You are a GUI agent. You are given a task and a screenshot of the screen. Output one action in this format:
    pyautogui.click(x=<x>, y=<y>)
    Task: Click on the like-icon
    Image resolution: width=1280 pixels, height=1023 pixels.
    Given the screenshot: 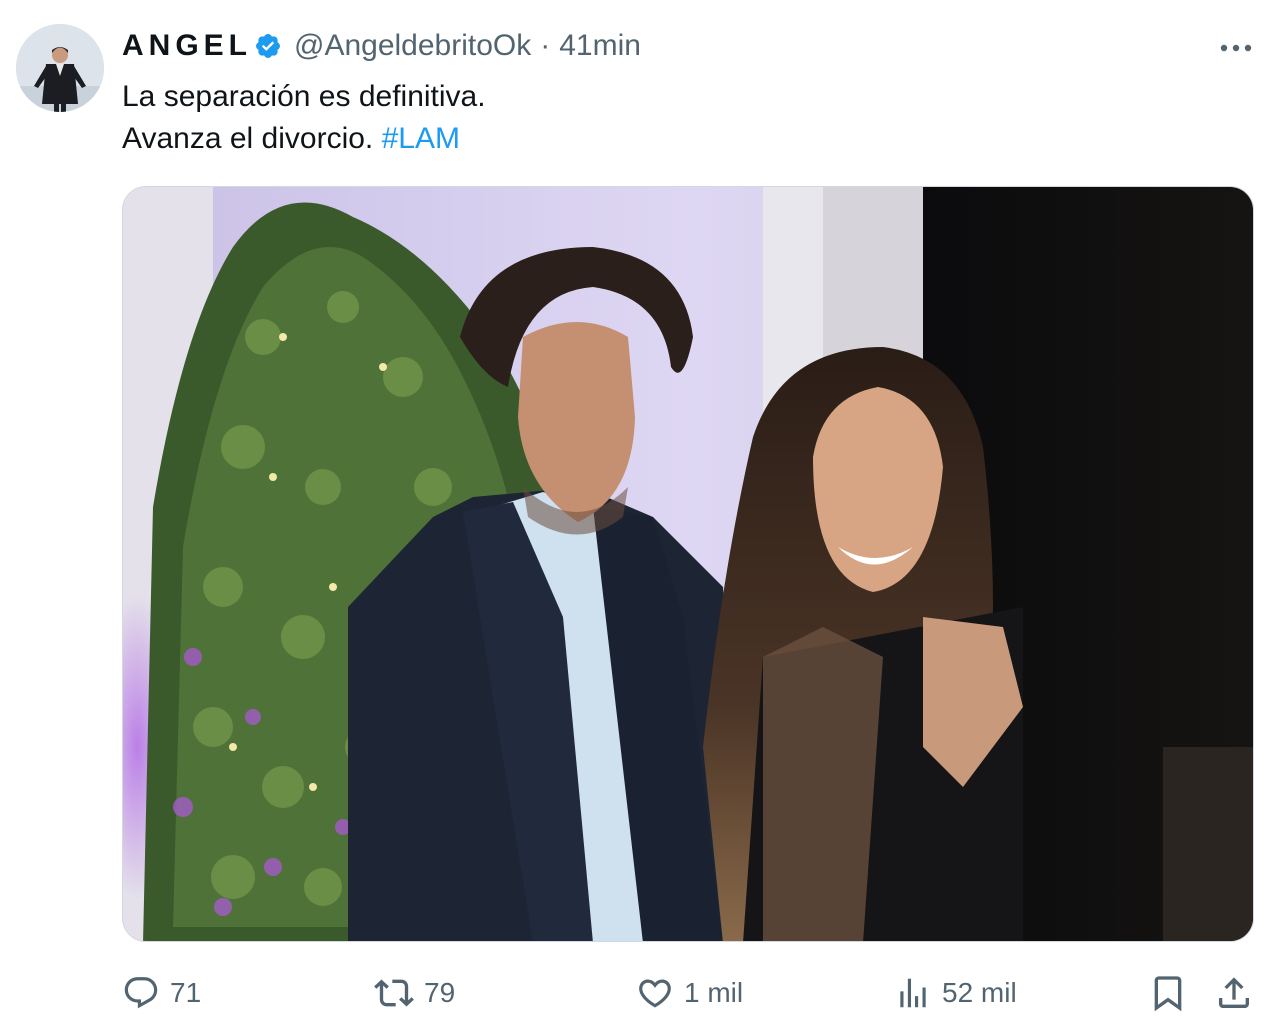 What is the action you would take?
    pyautogui.click(x=655, y=993)
    